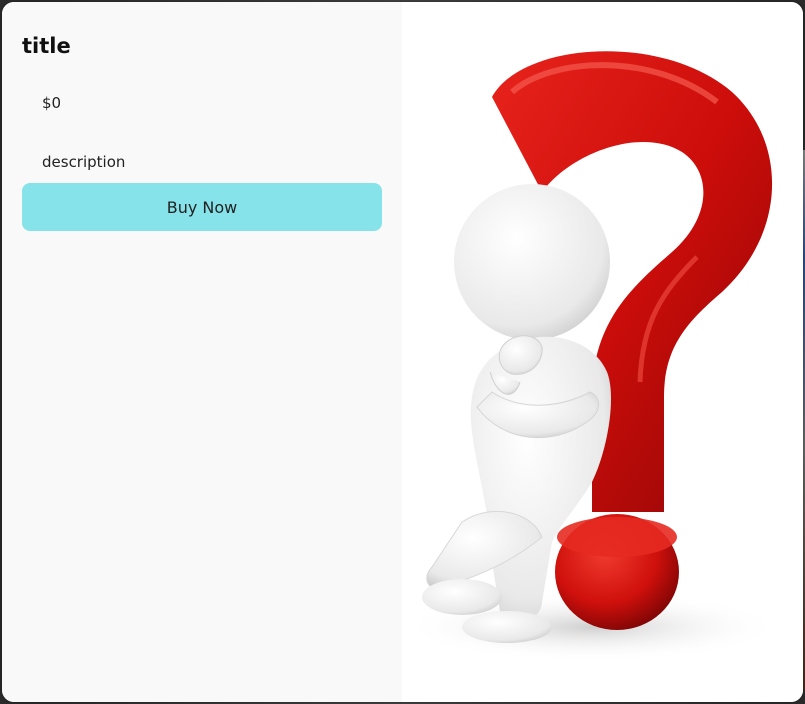 The height and width of the screenshot is (704, 805). What do you see at coordinates (46, 46) in the screenshot?
I see `product-title: title` at bounding box center [46, 46].